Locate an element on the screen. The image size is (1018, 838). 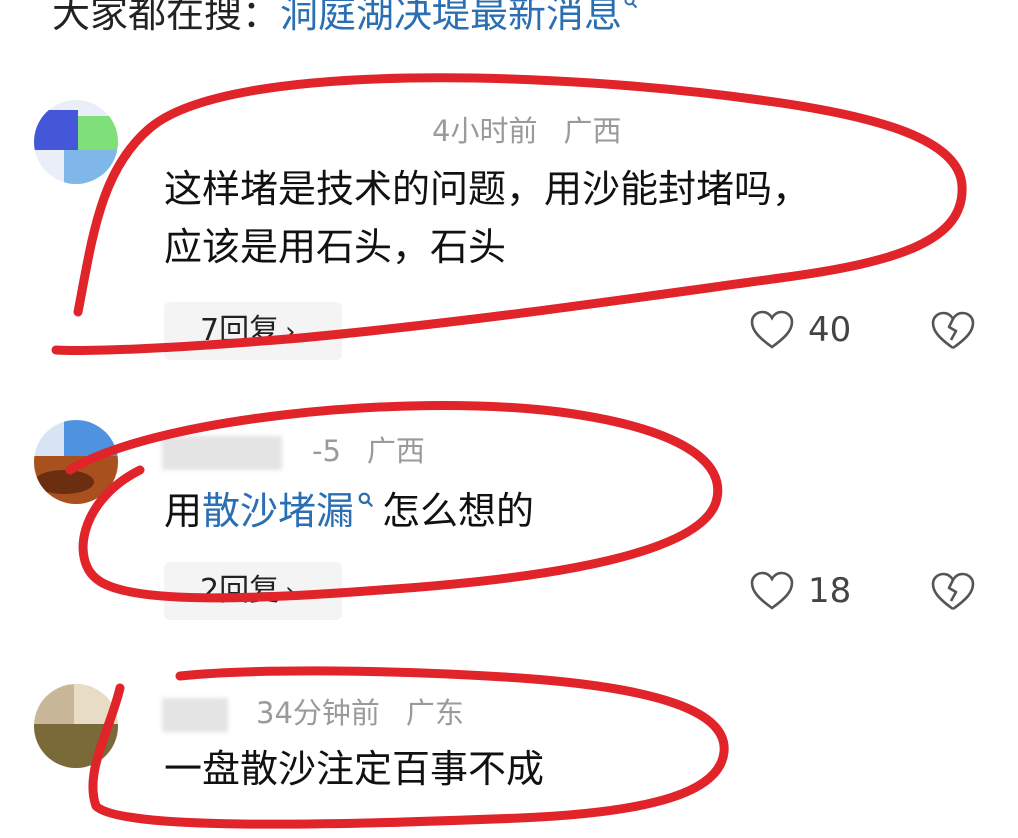
replies-button: 2回复 › is located at coordinates (253, 591).